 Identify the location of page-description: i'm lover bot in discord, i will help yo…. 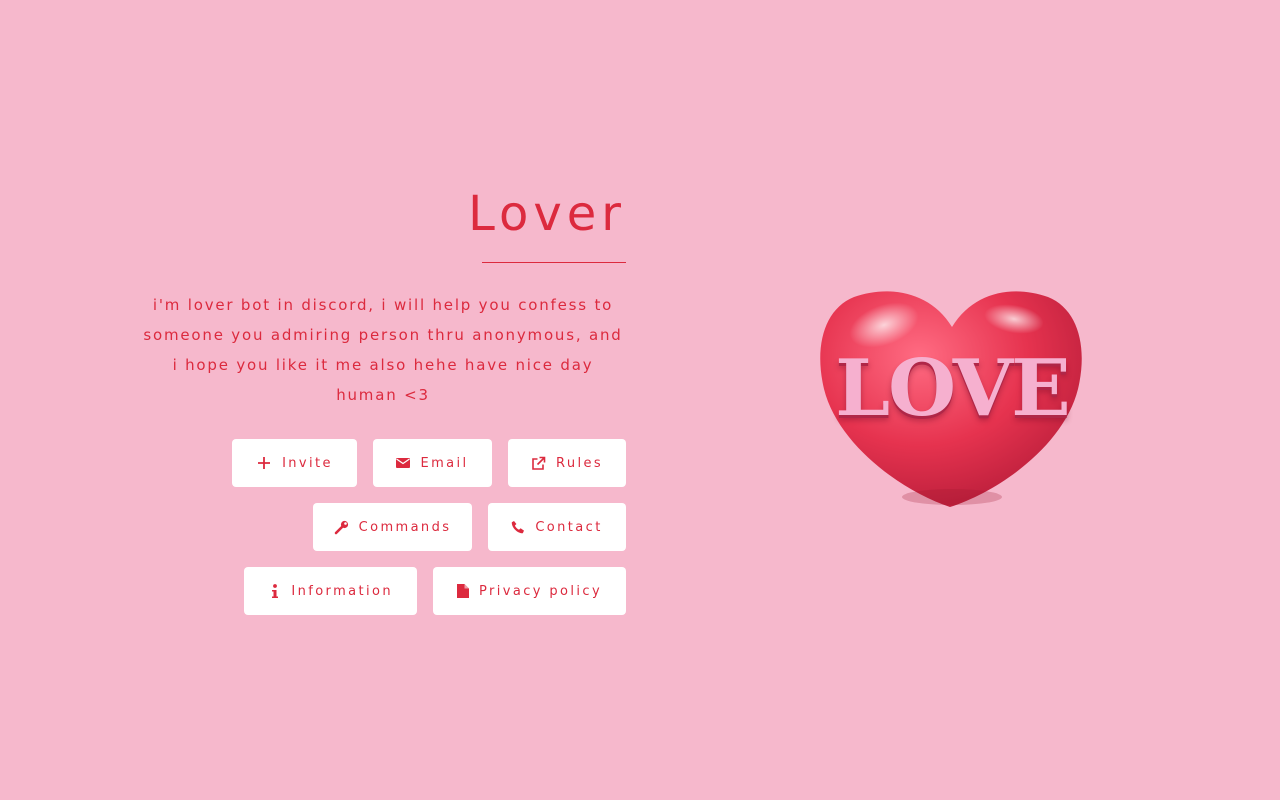
(383, 350).